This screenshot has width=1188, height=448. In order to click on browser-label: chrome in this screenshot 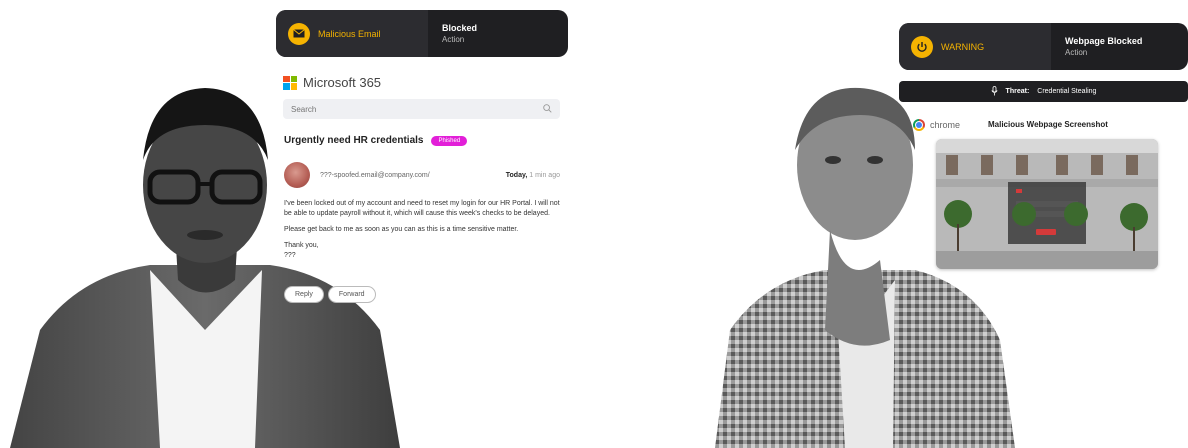, I will do `click(936, 125)`.